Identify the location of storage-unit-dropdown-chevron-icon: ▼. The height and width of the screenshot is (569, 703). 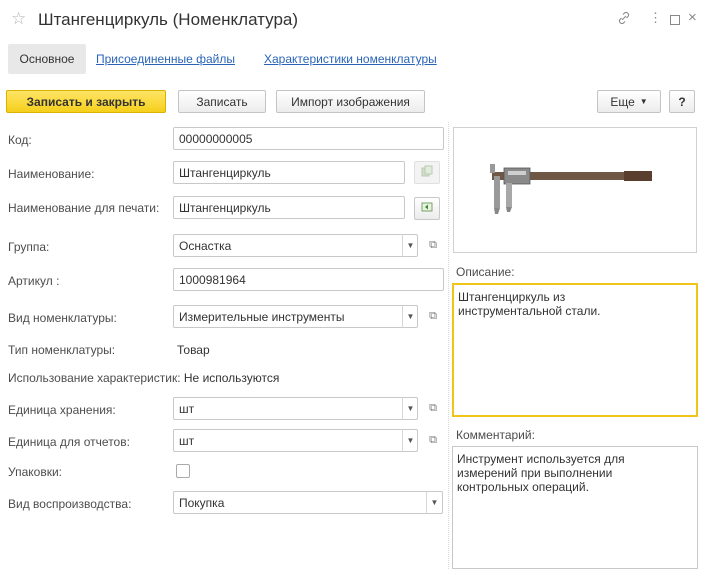
(410, 408).